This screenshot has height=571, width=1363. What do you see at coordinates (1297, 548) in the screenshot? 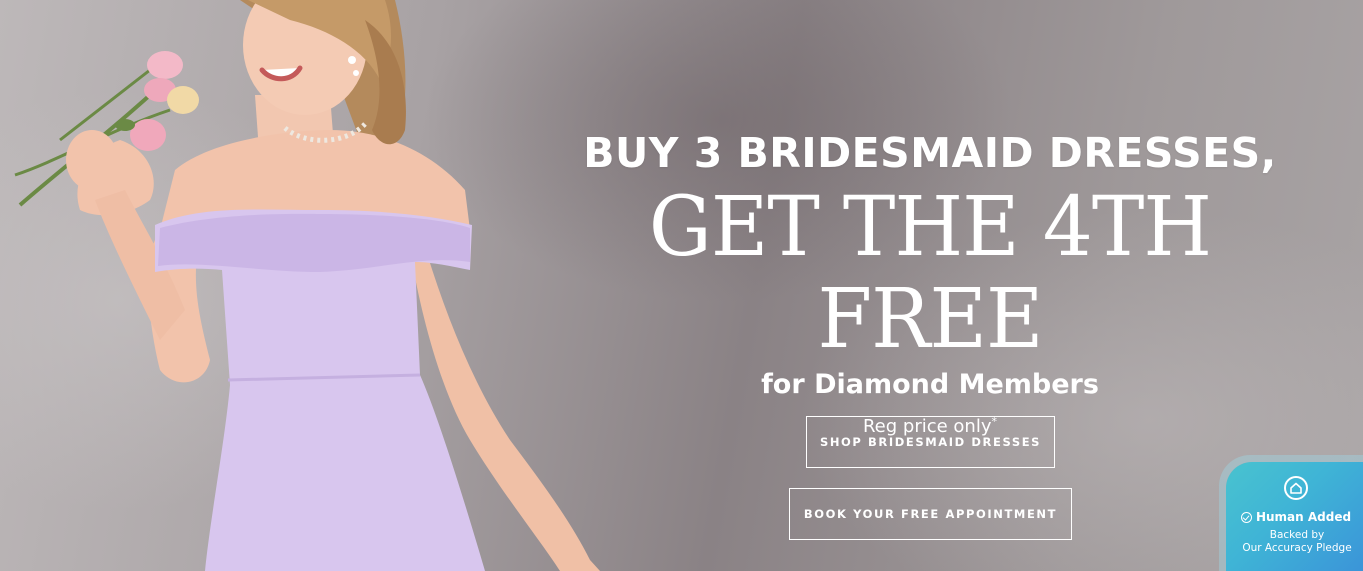
I see `badge-subtitle-line2: Our Accuracy Pledge` at bounding box center [1297, 548].